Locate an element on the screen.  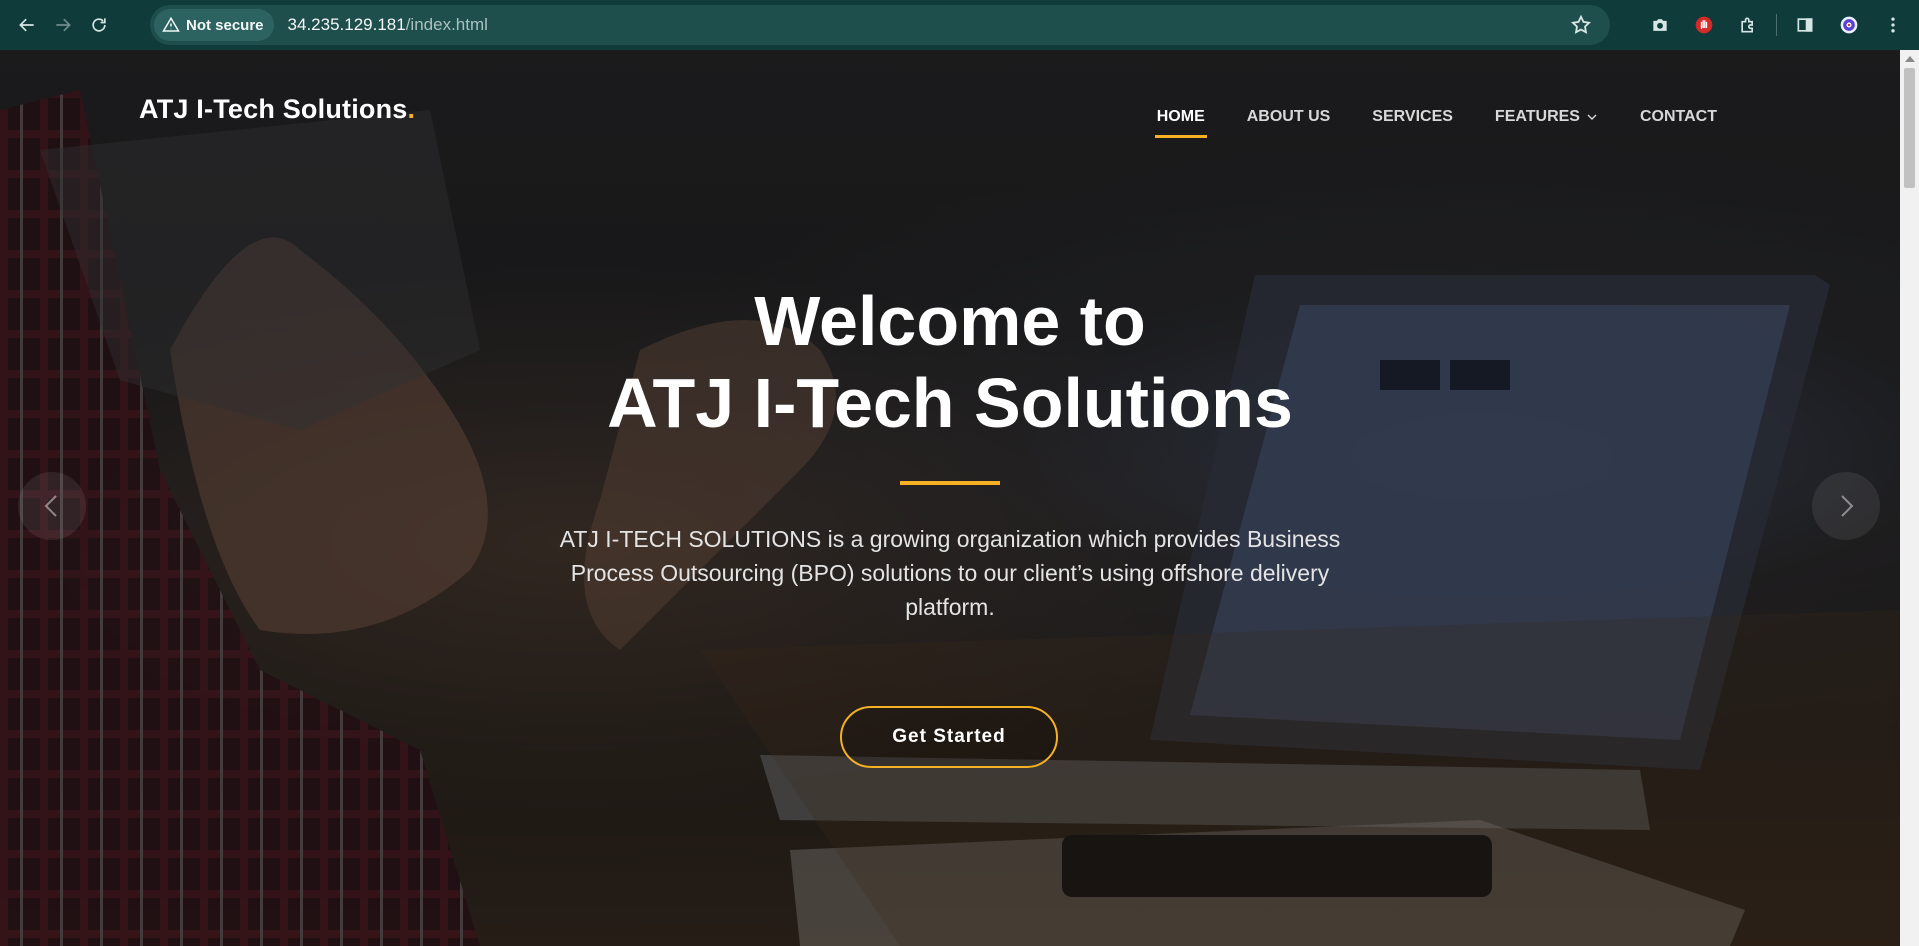
profile-avatar is located at coordinates (1849, 25).